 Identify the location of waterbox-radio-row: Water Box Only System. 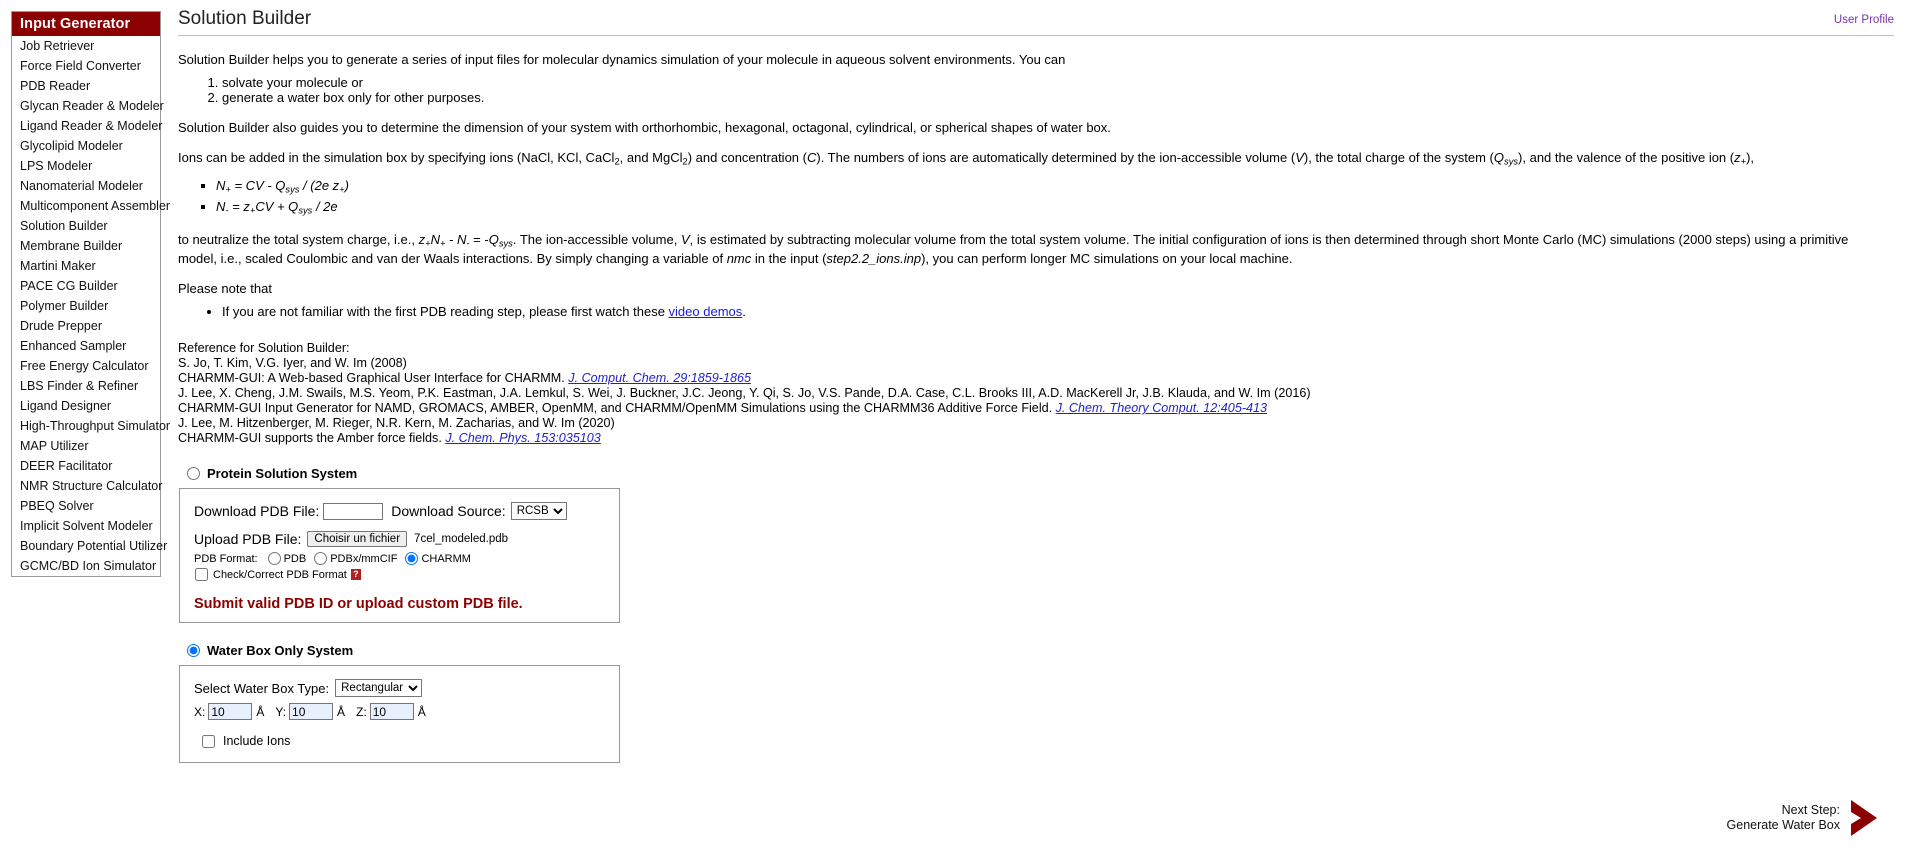
(1040, 650).